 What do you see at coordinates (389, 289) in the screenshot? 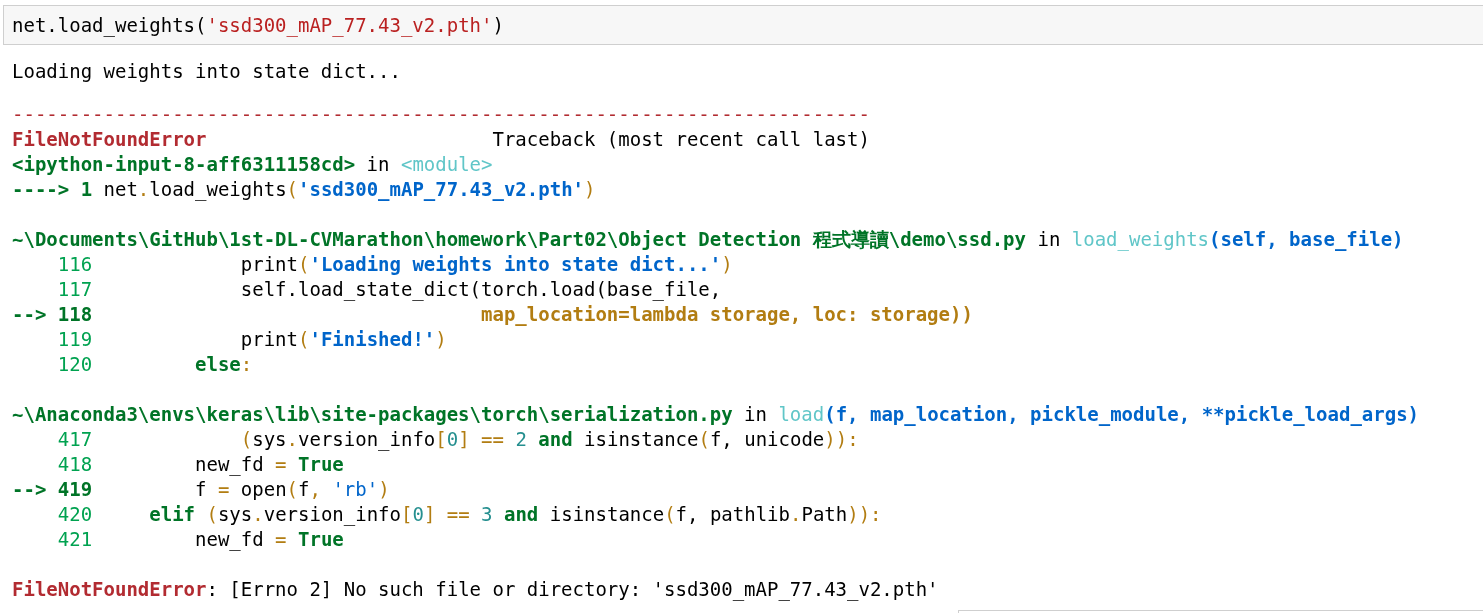
I see `traceback-line: 117 self.load_state_dict(torch.load(base_file,` at bounding box center [389, 289].